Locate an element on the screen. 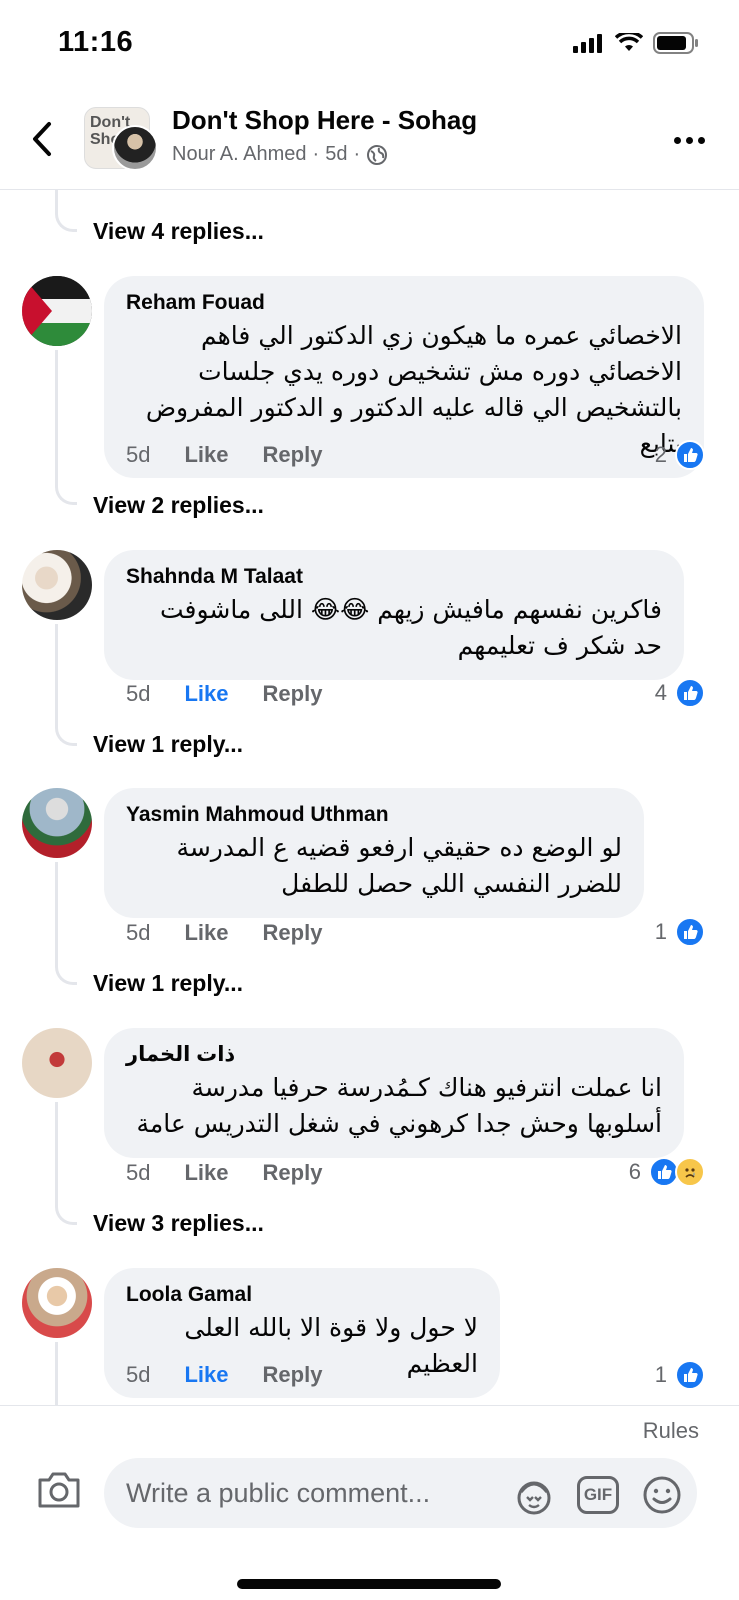  sad-reaction-icon is located at coordinates (690, 1172).